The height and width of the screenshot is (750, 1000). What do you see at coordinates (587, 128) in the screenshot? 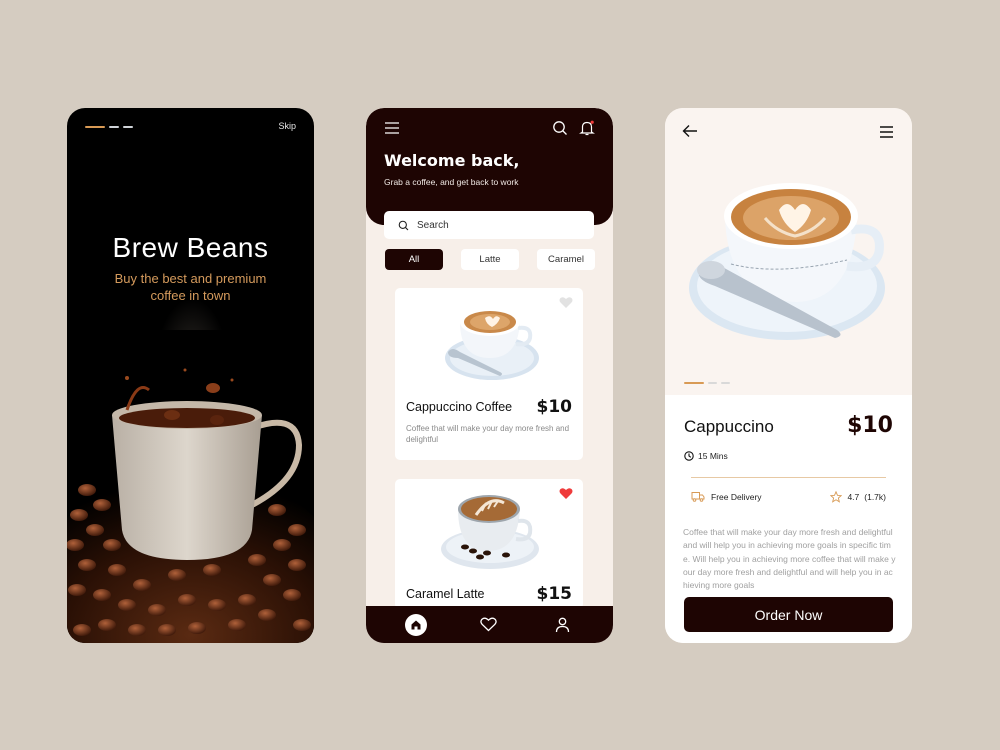
I see `notification-bell-icon` at bounding box center [587, 128].